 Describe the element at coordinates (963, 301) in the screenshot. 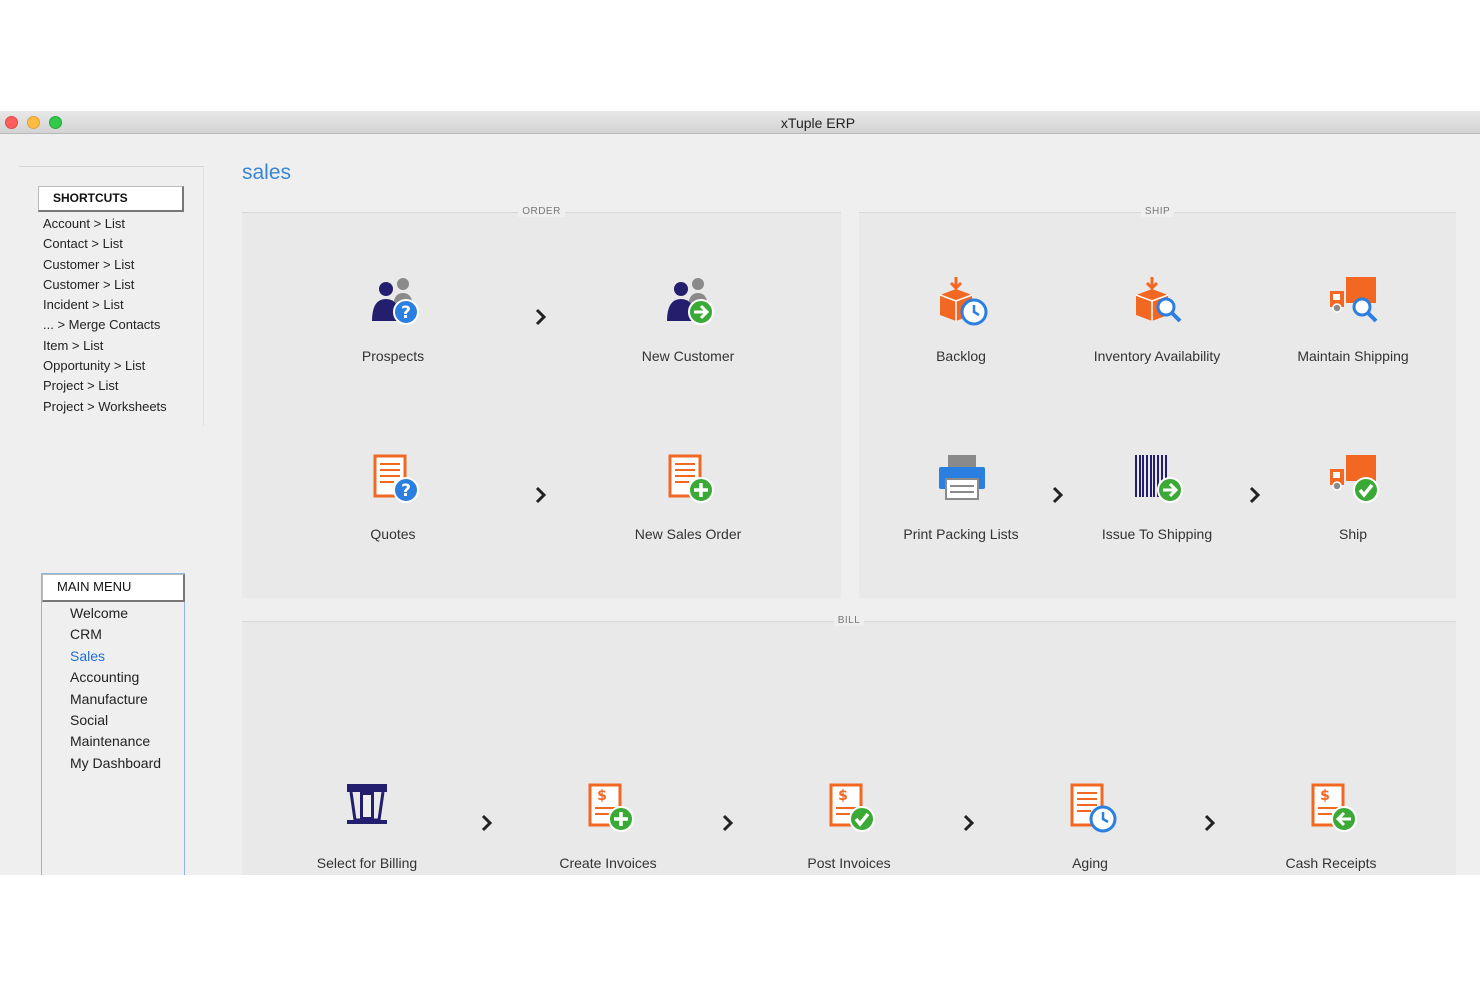

I see `box-clock-icon` at that location.